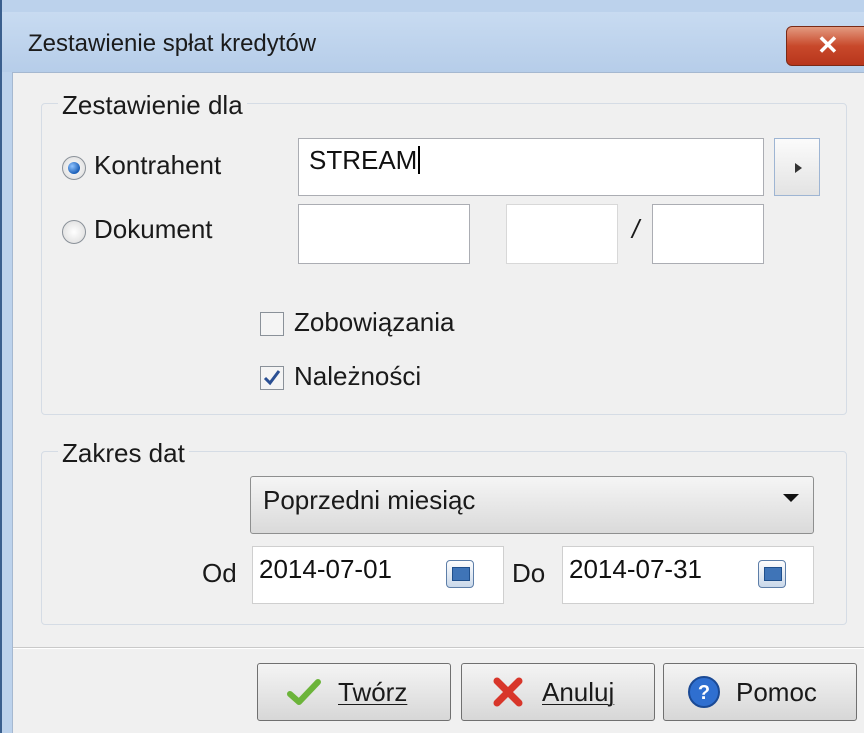 This screenshot has height=733, width=864. I want to click on od-label: Od, so click(219, 573).